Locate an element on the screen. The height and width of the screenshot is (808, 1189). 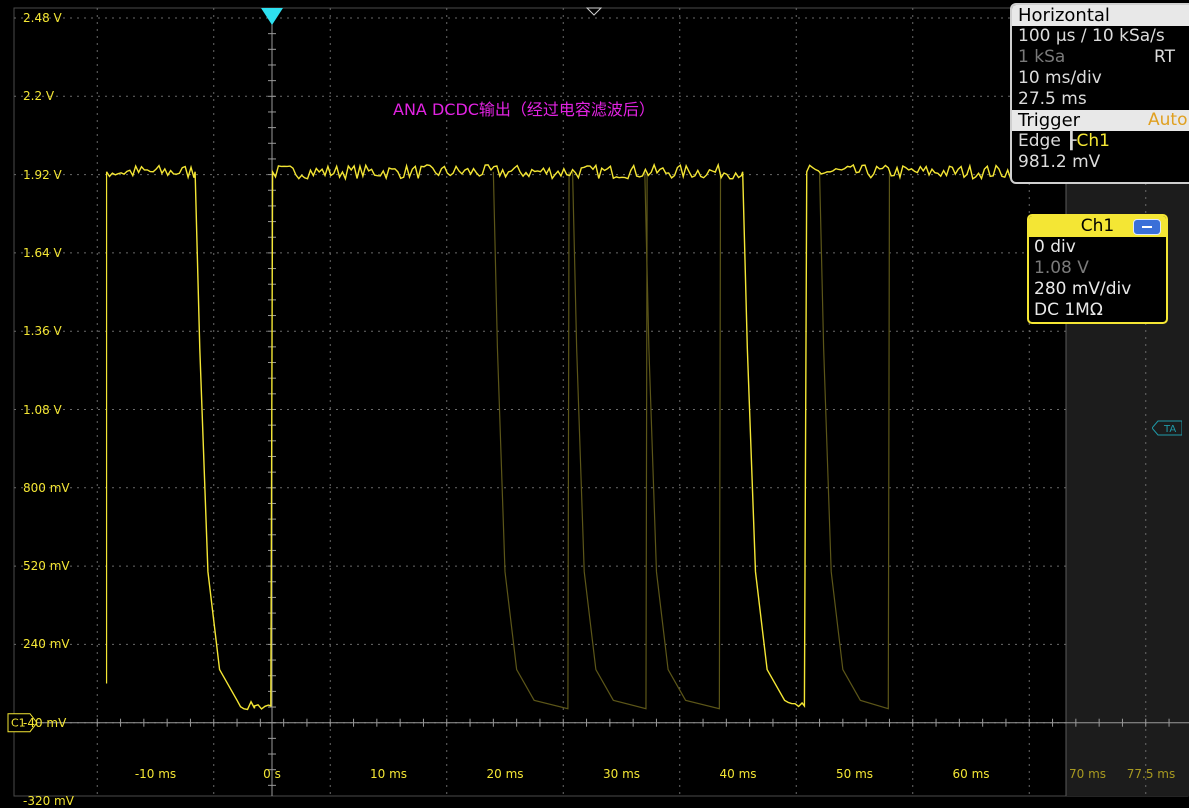
y-tick-label: 1.36 V is located at coordinates (42, 331).